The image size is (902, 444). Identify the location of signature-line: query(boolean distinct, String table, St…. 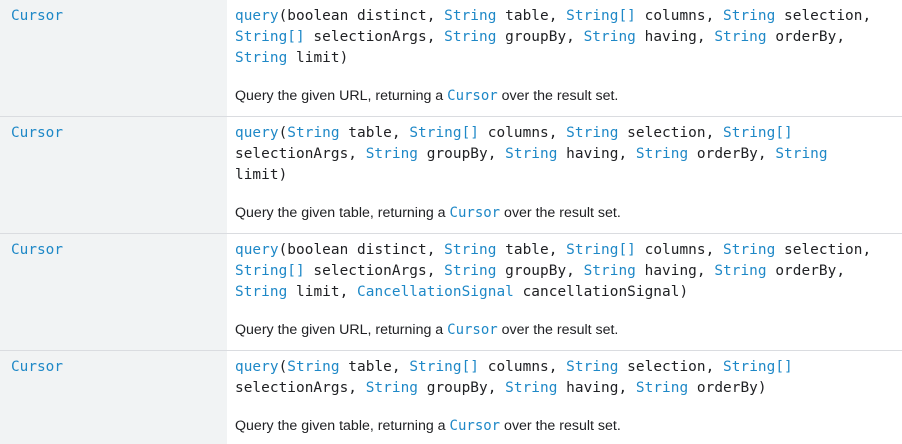
(564, 250).